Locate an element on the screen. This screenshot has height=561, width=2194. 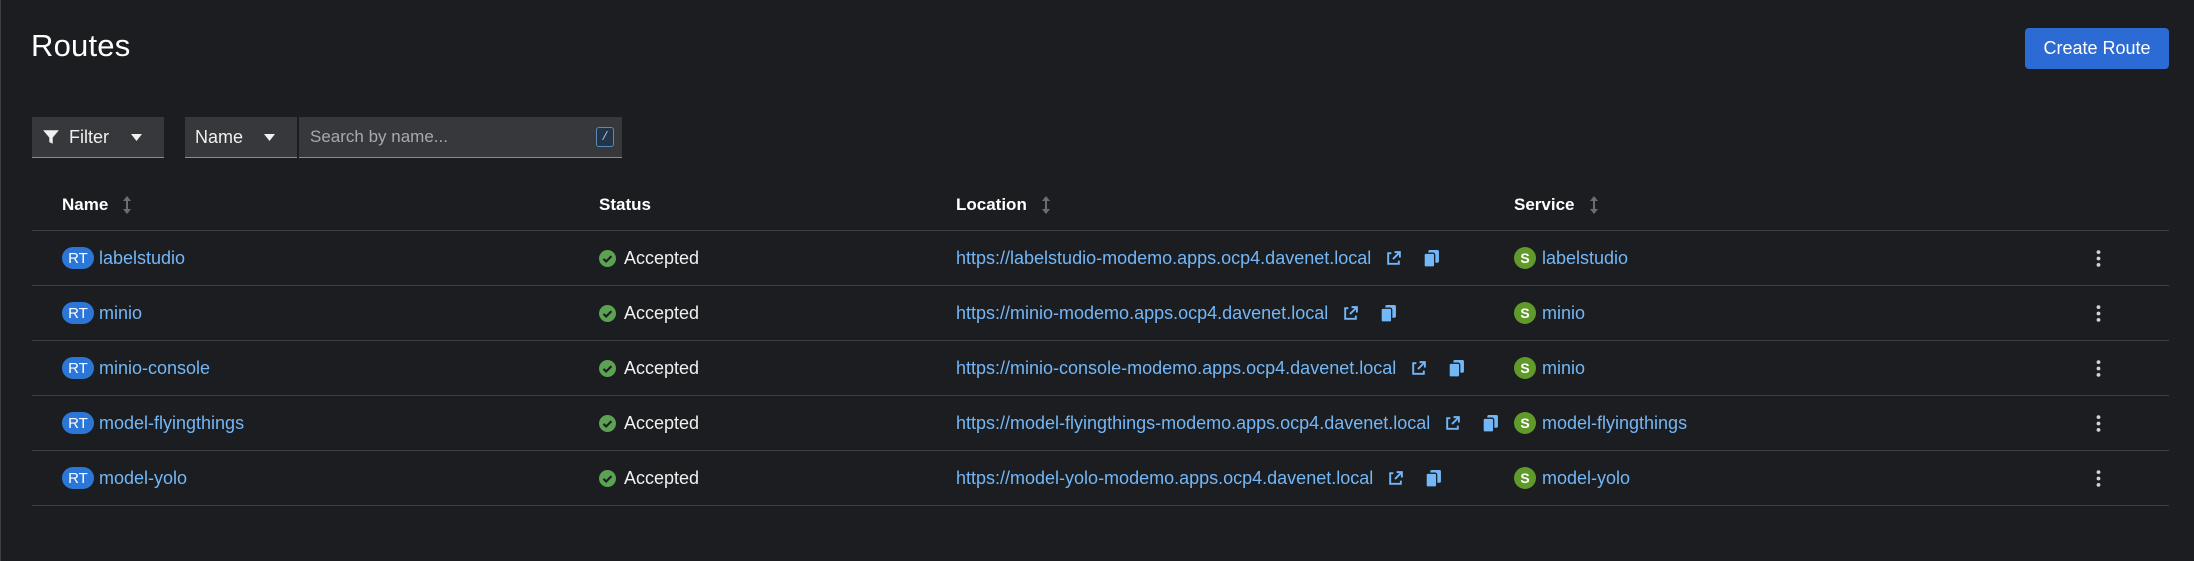
create-route-button: Create Route is located at coordinates (2097, 48).